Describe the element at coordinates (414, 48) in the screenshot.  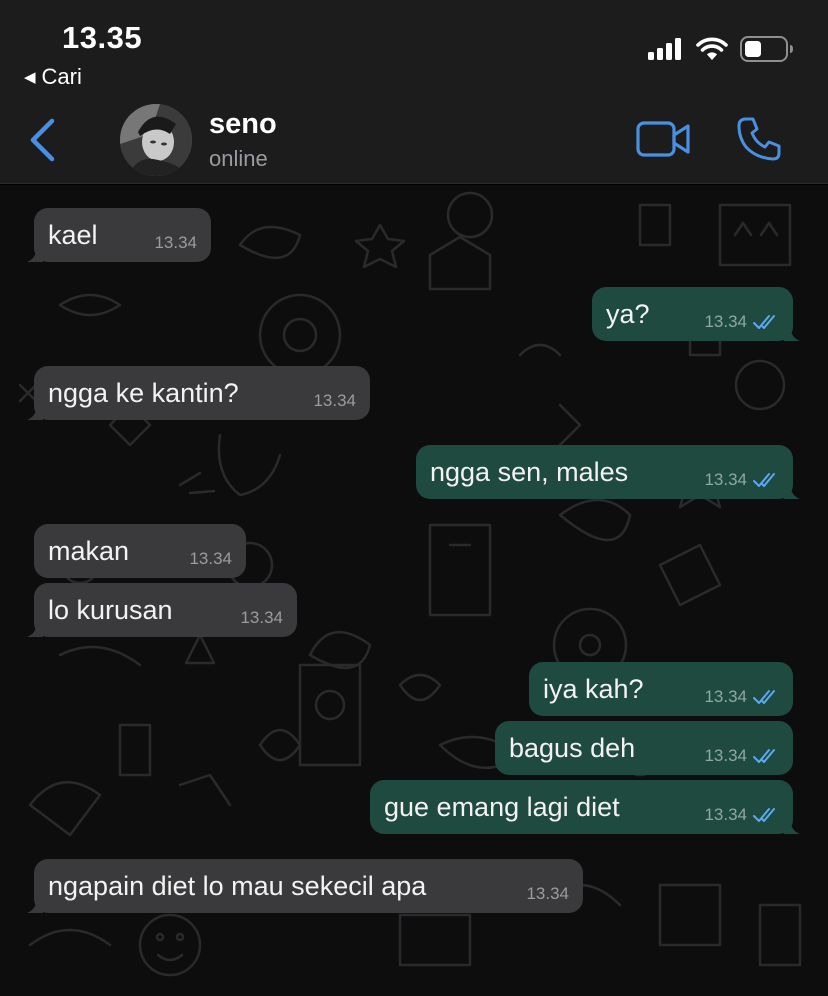
I see `status-bar: 13.35 ◀ Cari` at that location.